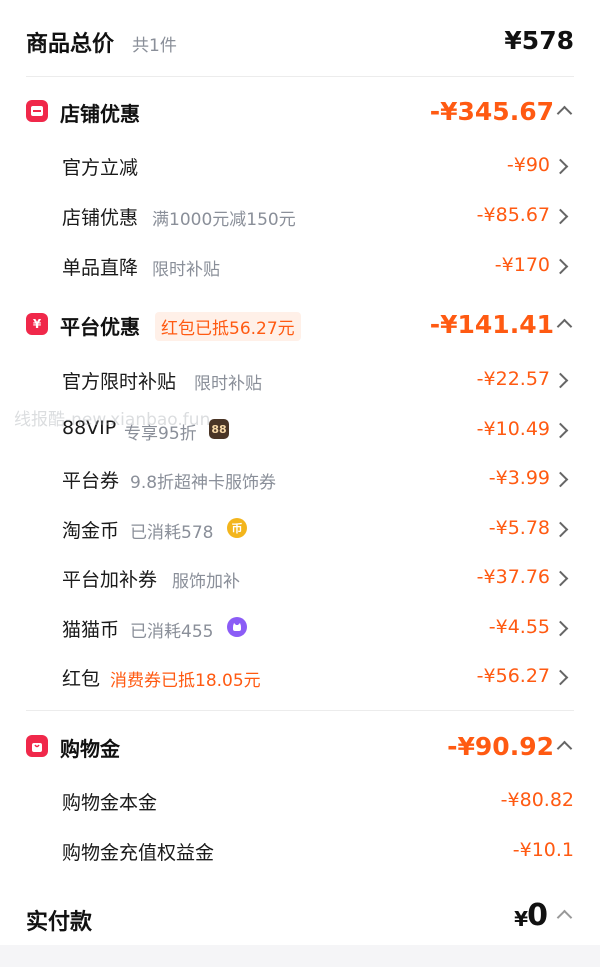 The image size is (600, 967). What do you see at coordinates (37, 746) in the screenshot?
I see `shopping-bag-icon` at bounding box center [37, 746].